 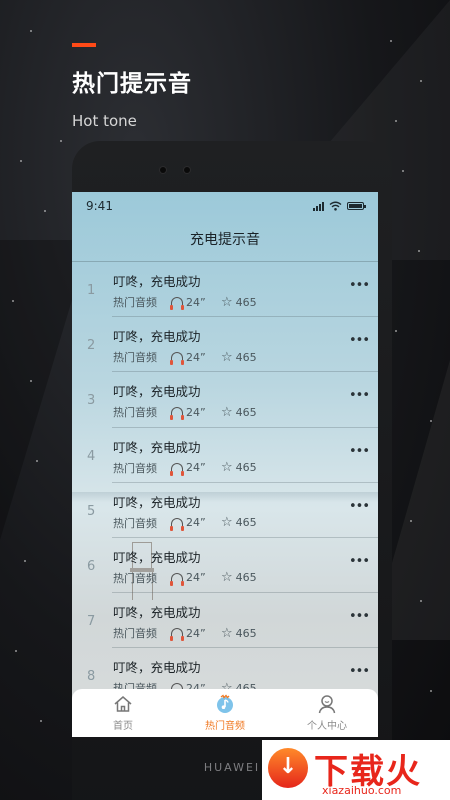 What do you see at coordinates (362, 790) in the screenshot?
I see `watermark-url: xiazaihuo.com` at bounding box center [362, 790].